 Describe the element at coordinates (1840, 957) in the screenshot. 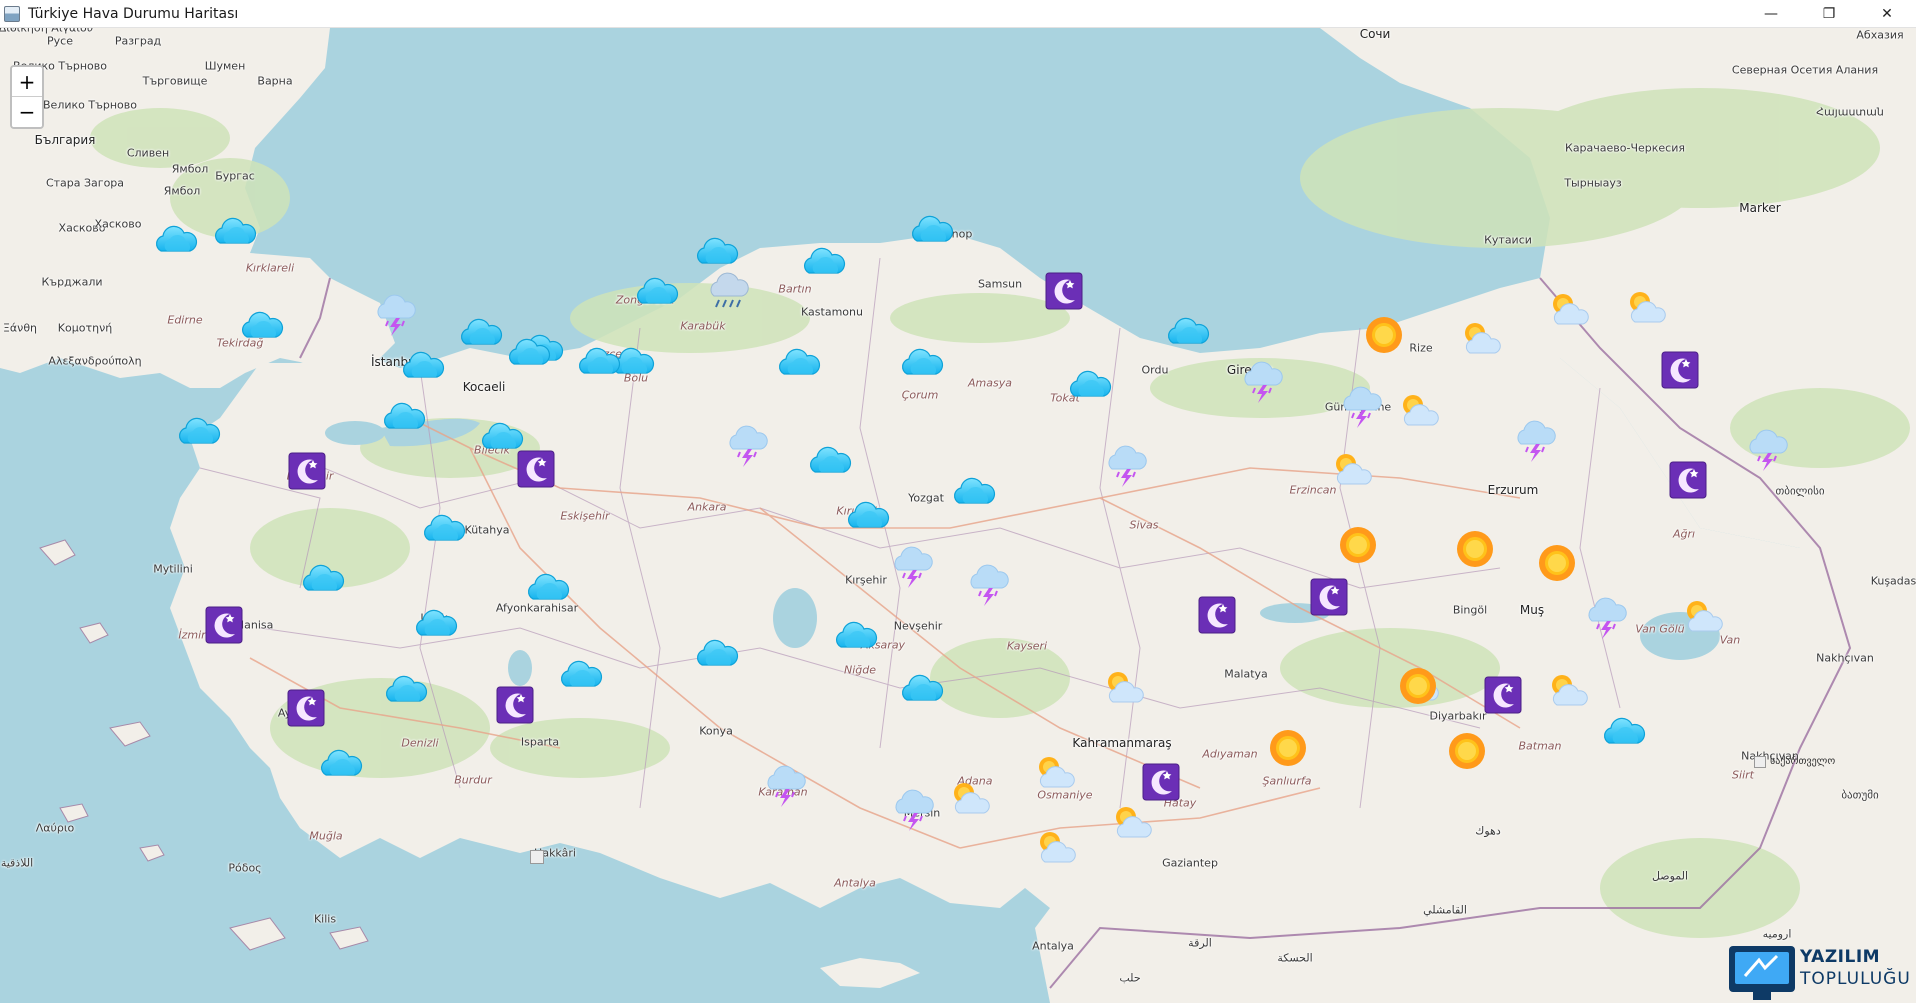

I see `logo-text-line1: YAZILIM` at that location.